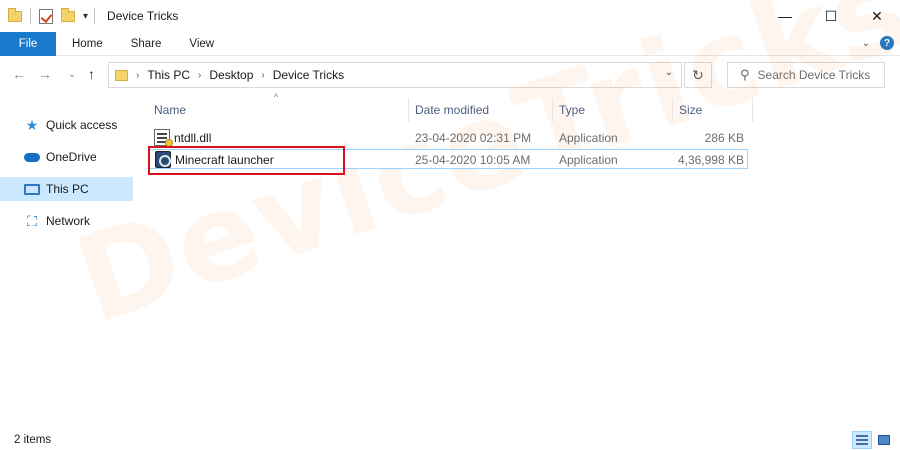  I want to click on sidebar-item-this-pc: This PC, so click(66, 189).